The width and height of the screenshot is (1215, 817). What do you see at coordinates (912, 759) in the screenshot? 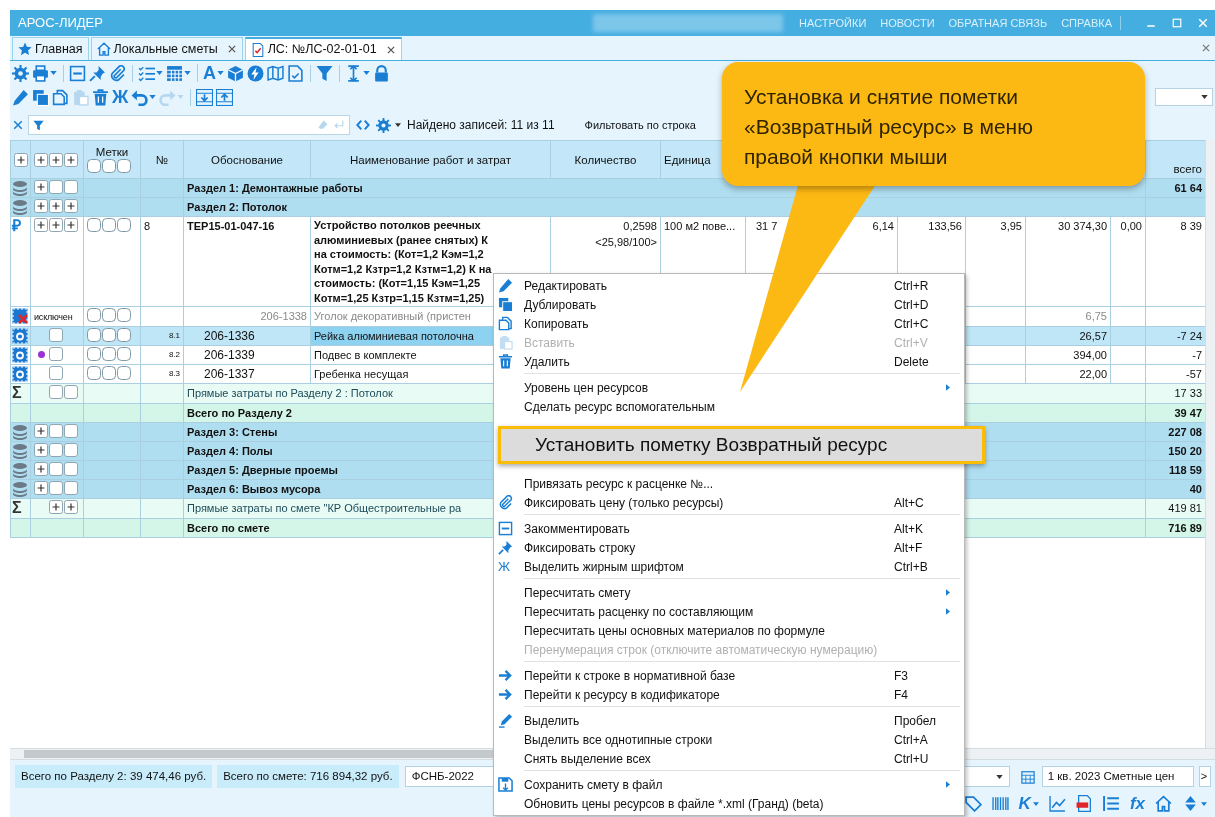
I see `shortcut-text: Ctrl+U` at bounding box center [912, 759].